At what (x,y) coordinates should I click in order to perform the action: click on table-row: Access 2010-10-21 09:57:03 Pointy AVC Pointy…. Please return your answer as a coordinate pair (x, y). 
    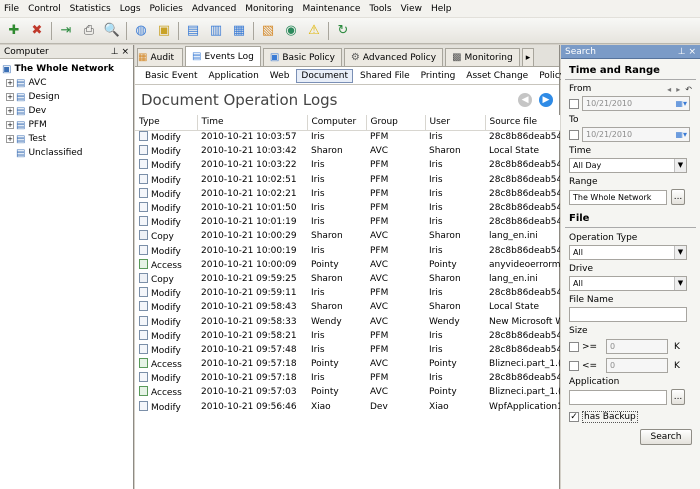
    Looking at the image, I should click on (347, 392).